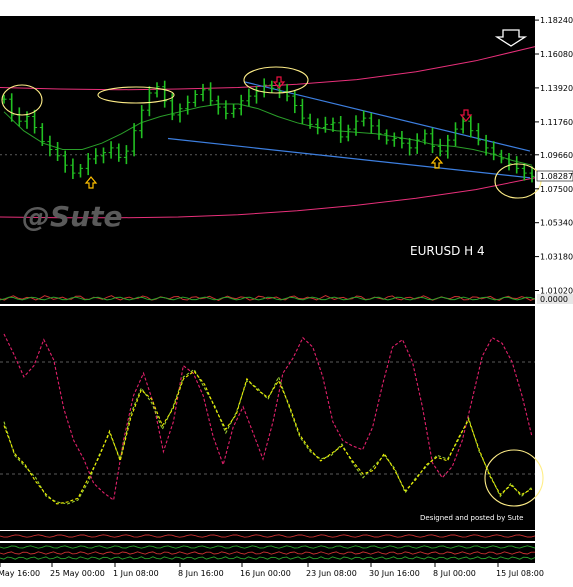  Describe the element at coordinates (554, 299) in the screenshot. I see `oscillator-value-label: 0.0000` at that location.